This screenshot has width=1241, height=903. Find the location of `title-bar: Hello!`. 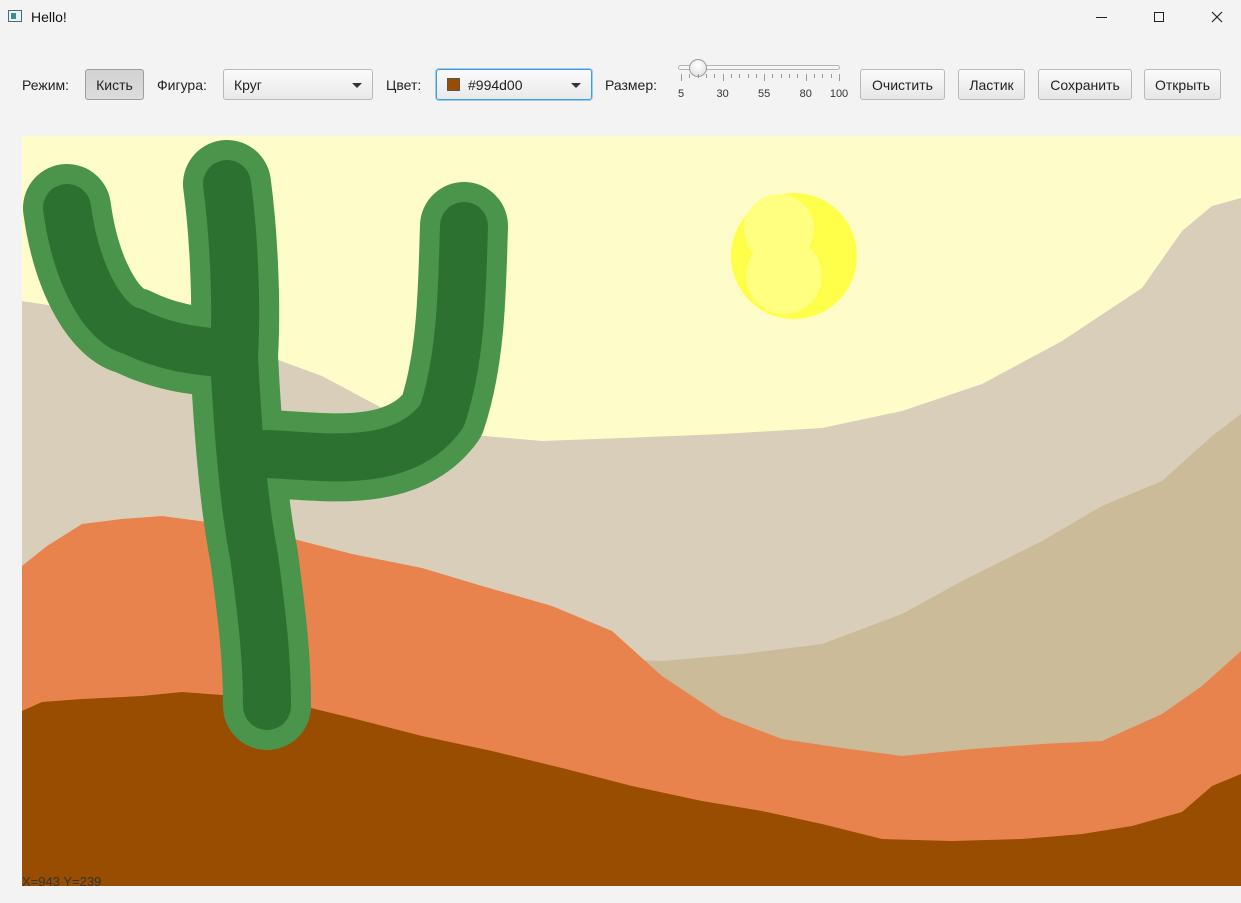

title-bar: Hello! is located at coordinates (620, 18).